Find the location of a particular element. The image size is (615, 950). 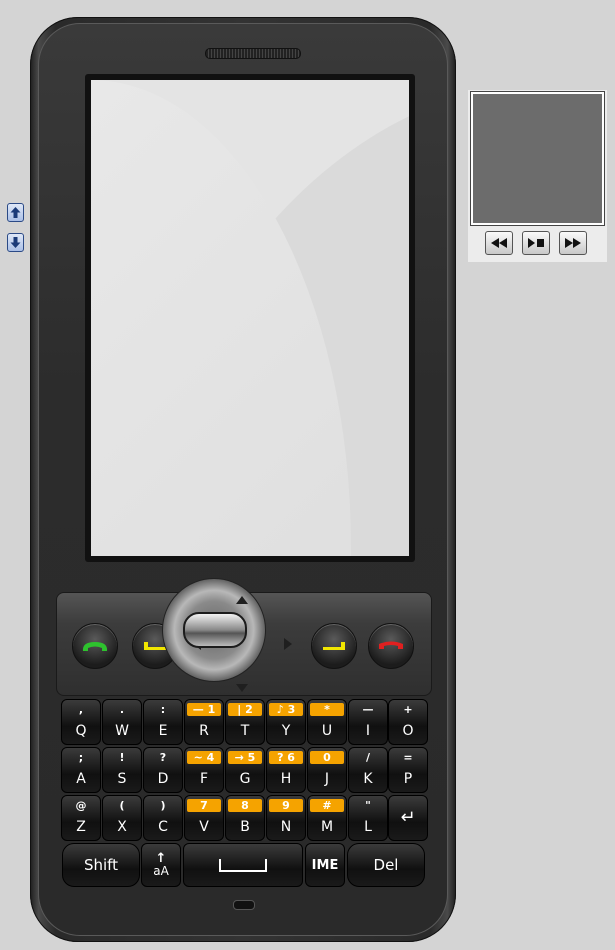

space-bar-icon is located at coordinates (243, 865).